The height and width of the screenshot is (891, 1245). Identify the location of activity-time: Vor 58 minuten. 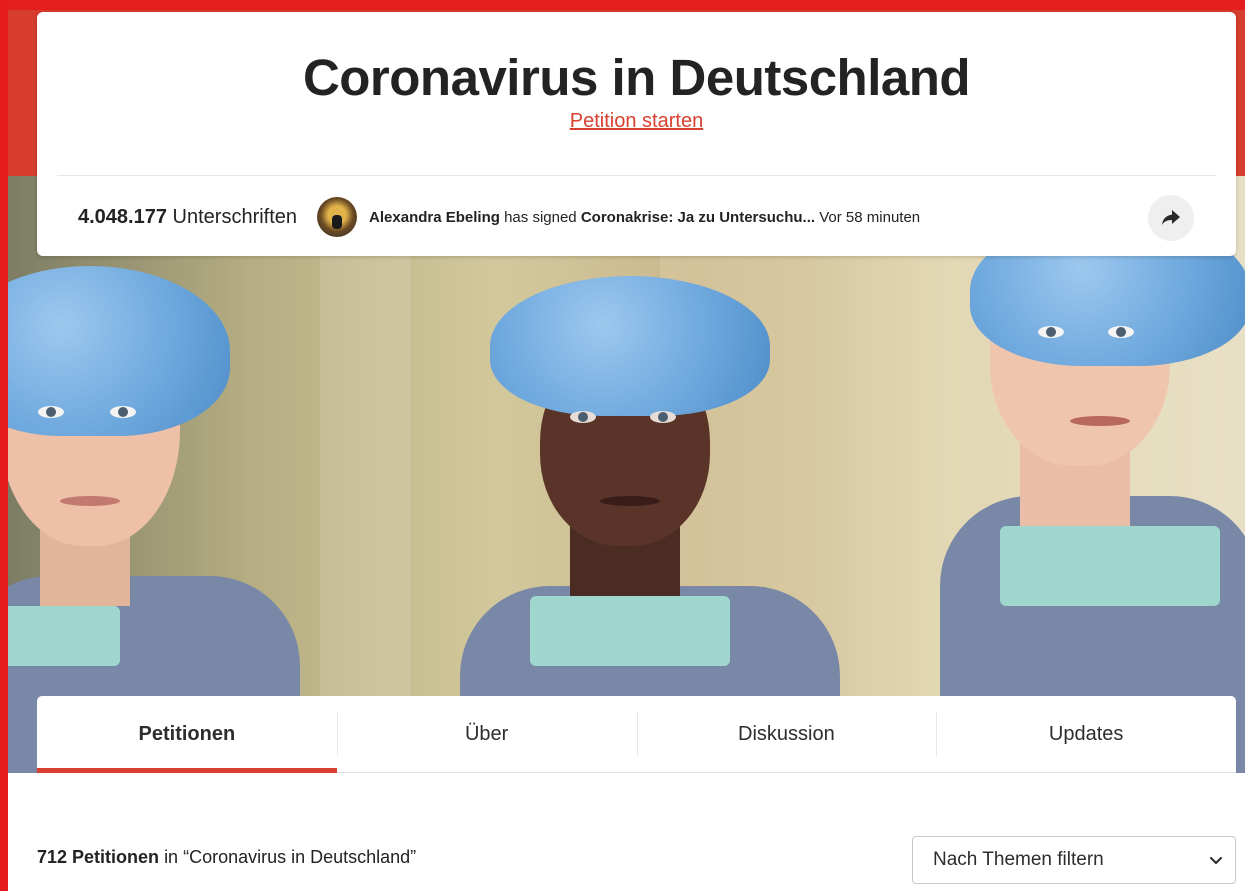
(870, 217).